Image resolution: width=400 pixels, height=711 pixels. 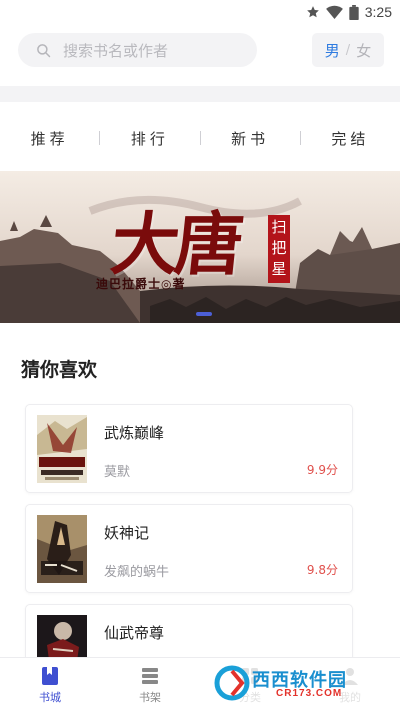 I want to click on bookshelf-icon, so click(x=150, y=676).